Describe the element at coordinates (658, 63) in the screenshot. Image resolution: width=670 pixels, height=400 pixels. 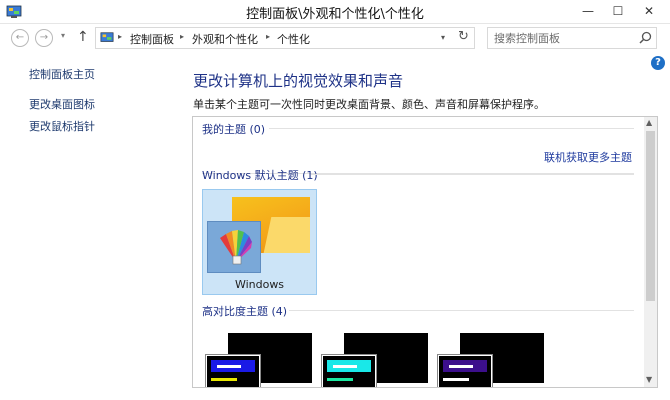
I see `help-icon: ?` at that location.